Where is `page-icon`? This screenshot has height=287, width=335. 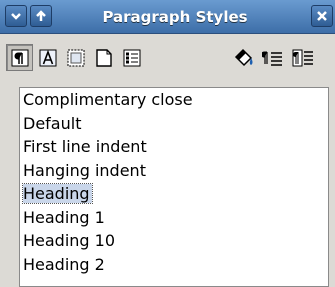 page-icon is located at coordinates (103, 57).